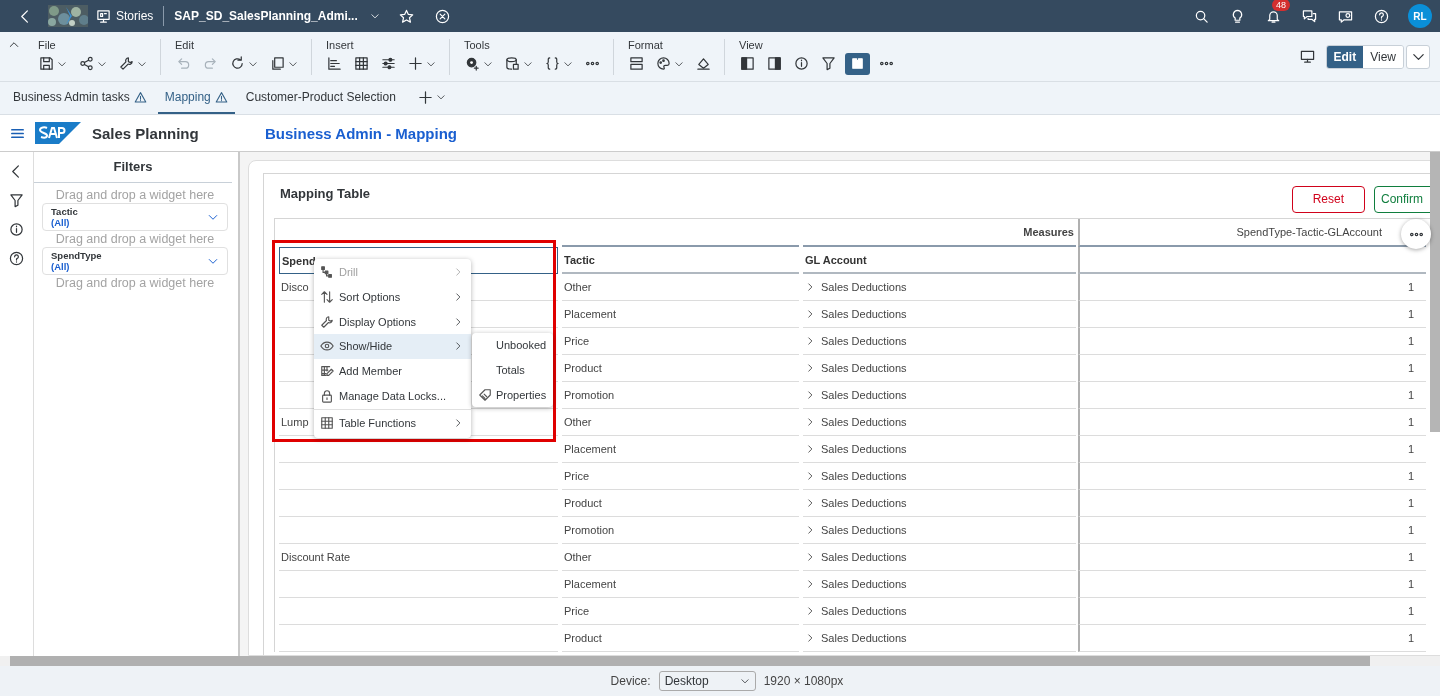  I want to click on chat-icon, so click(1309, 16).